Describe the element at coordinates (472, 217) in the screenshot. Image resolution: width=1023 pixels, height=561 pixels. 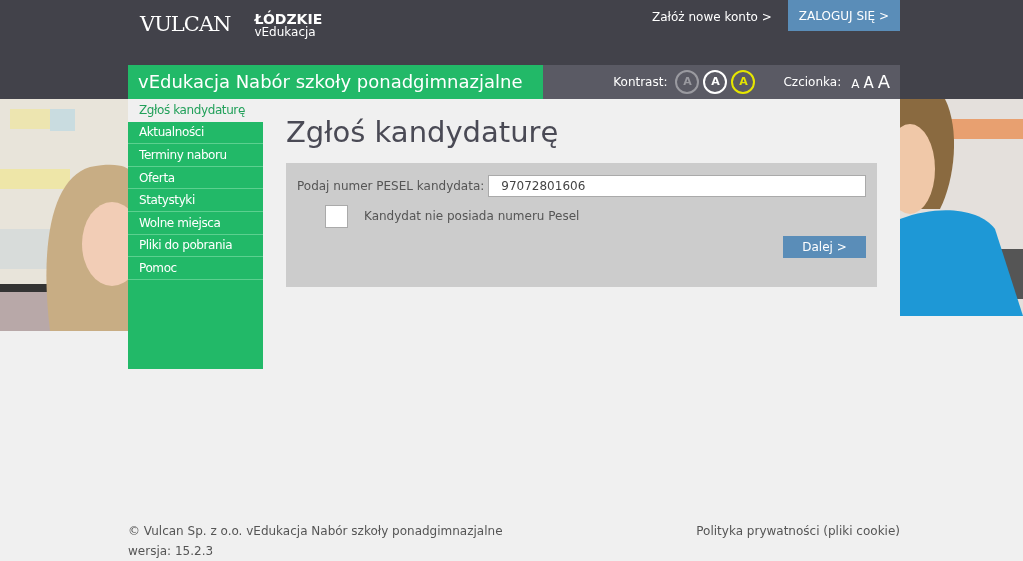
I see `no-pesel-label: Kandydat nie posiada numeru Pesel` at that location.